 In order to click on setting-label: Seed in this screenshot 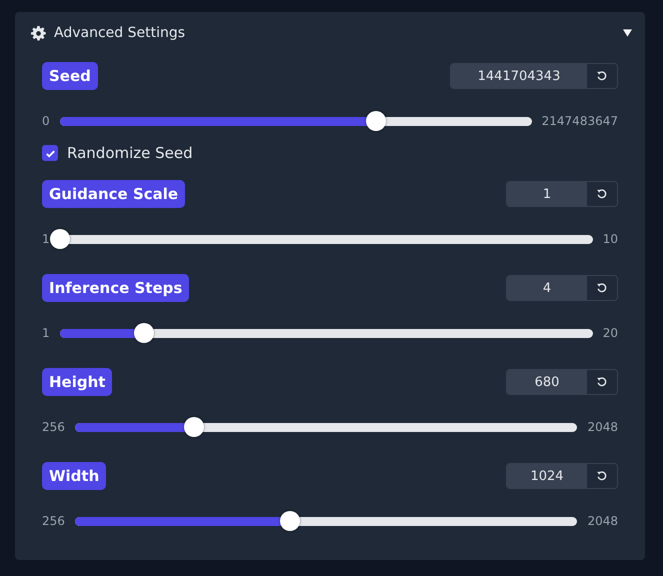, I will do `click(70, 76)`.